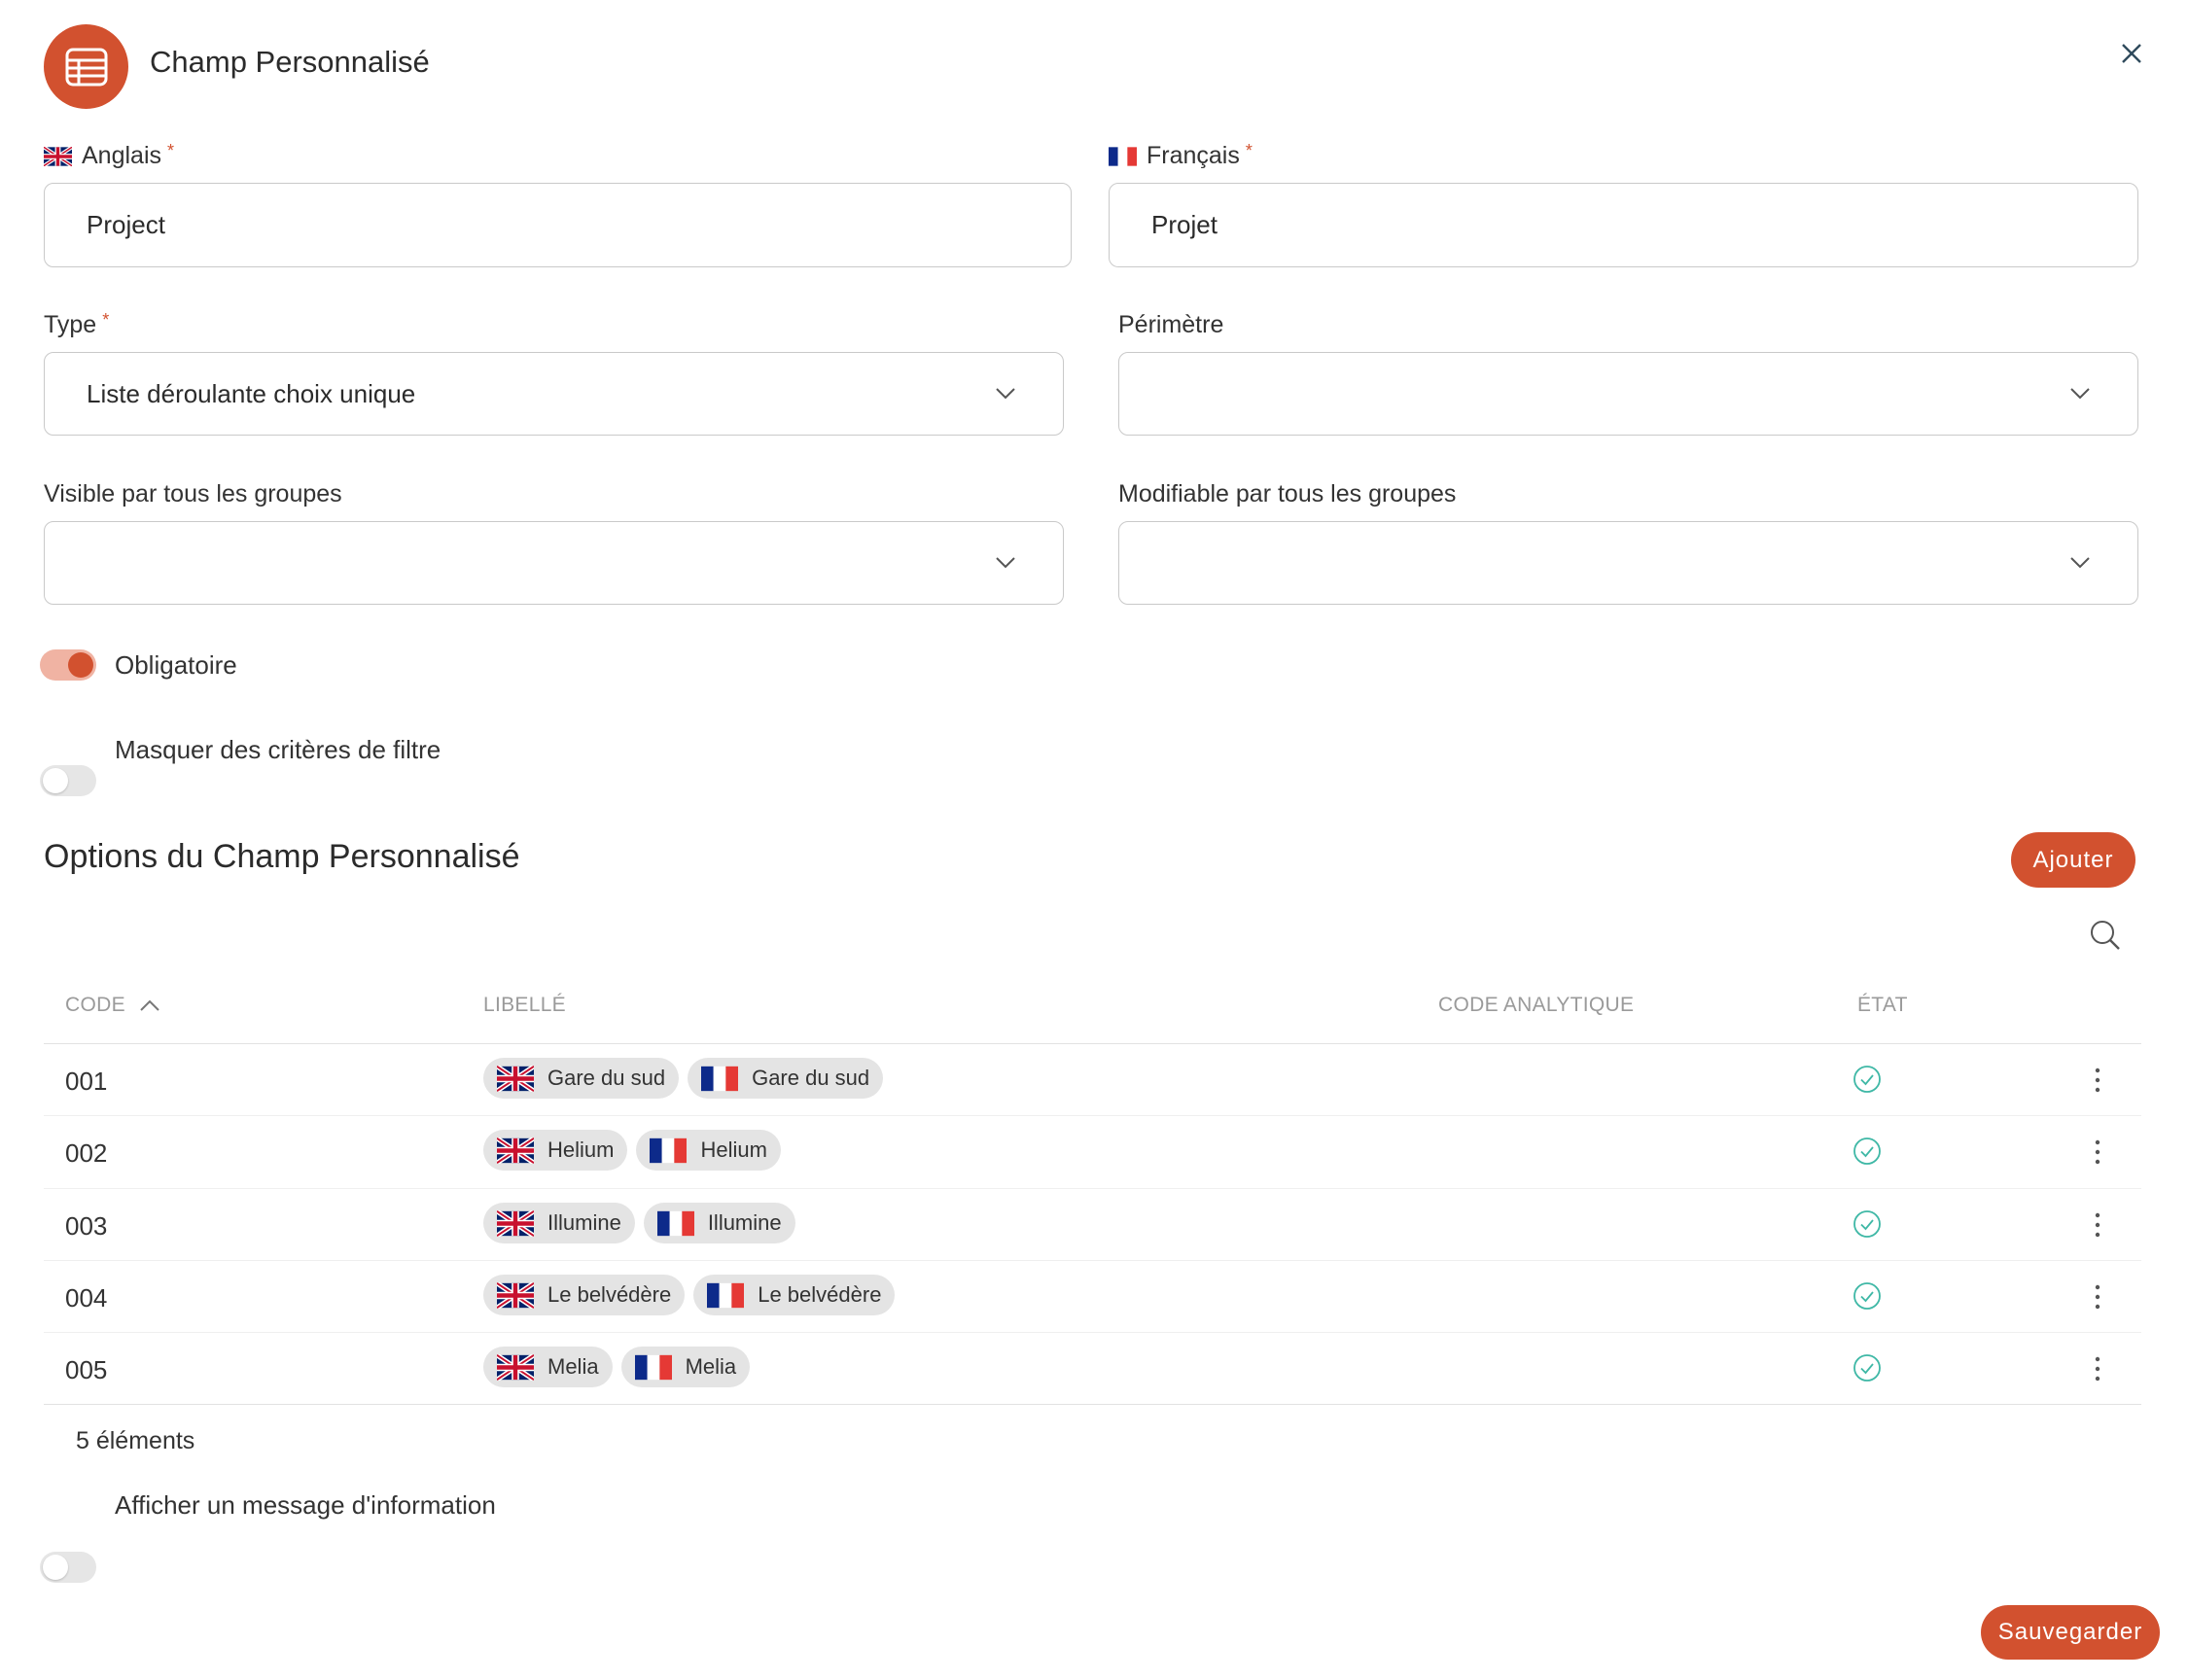  What do you see at coordinates (554, 394) in the screenshot?
I see `type-select: Liste déroulante choix unique` at bounding box center [554, 394].